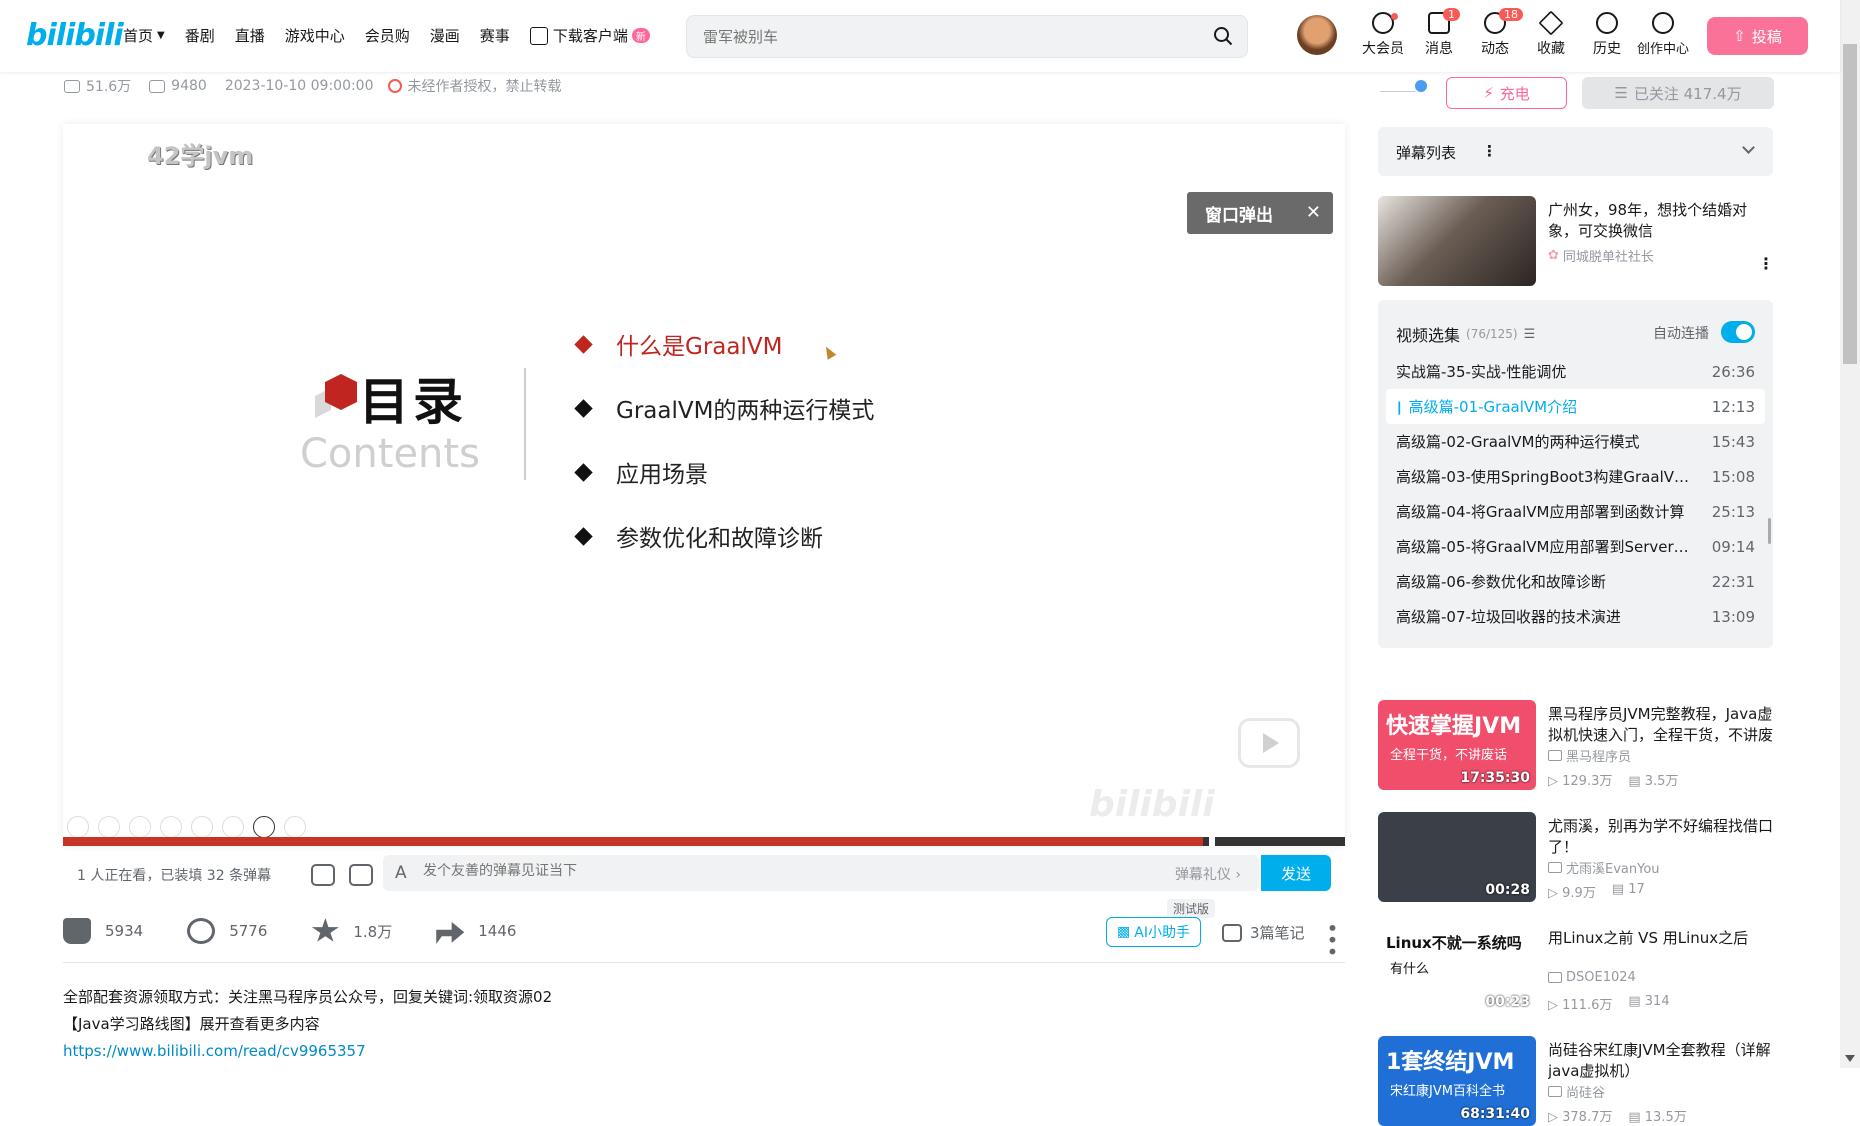  I want to click on autoplay-toggle, so click(1738, 332).